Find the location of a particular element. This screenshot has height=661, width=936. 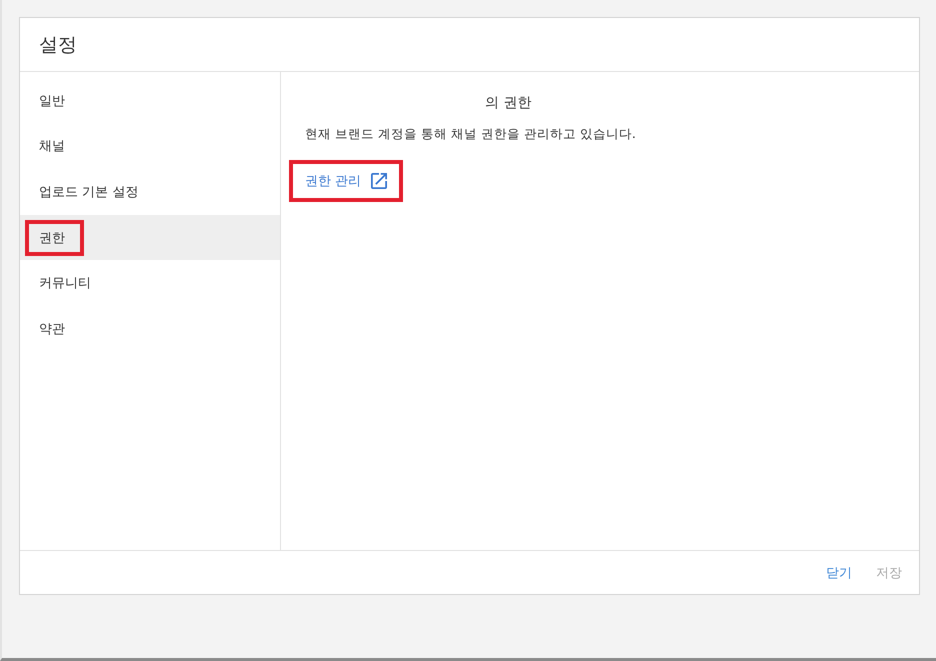

sidebar-item: 커뮤니티 is located at coordinates (150, 283).